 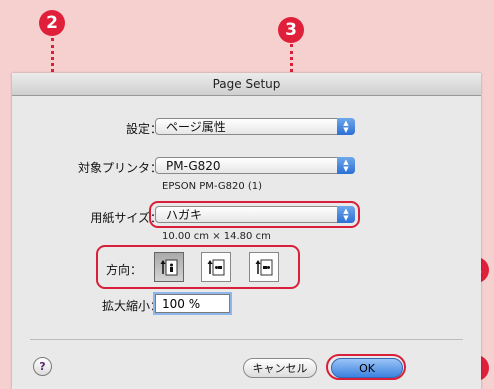 What do you see at coordinates (192, 303) in the screenshot?
I see `scale-input: 100 %` at bounding box center [192, 303].